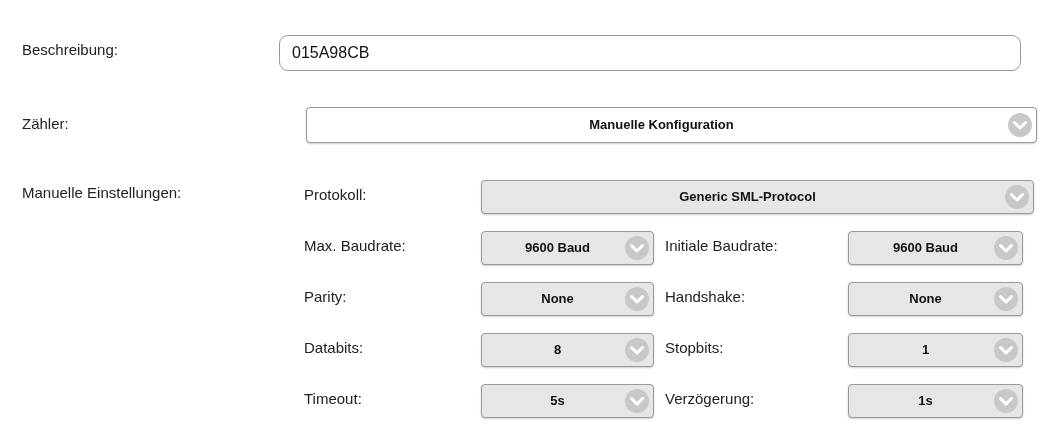 The image size is (1050, 444). What do you see at coordinates (935, 401) in the screenshot?
I see `dropdown: 1s` at bounding box center [935, 401].